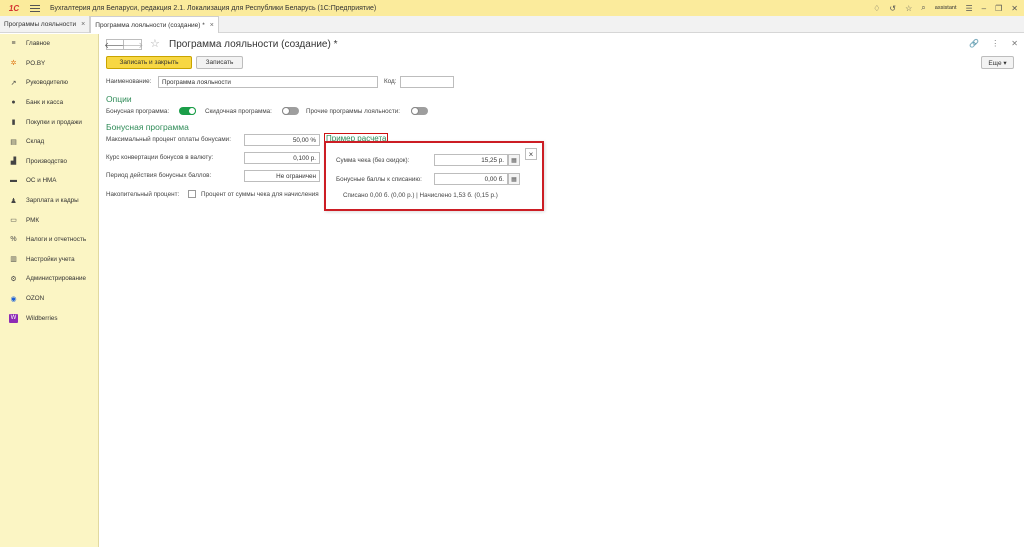 This screenshot has width=1024, height=547. I want to click on wildberries-icon: W, so click(13, 318).